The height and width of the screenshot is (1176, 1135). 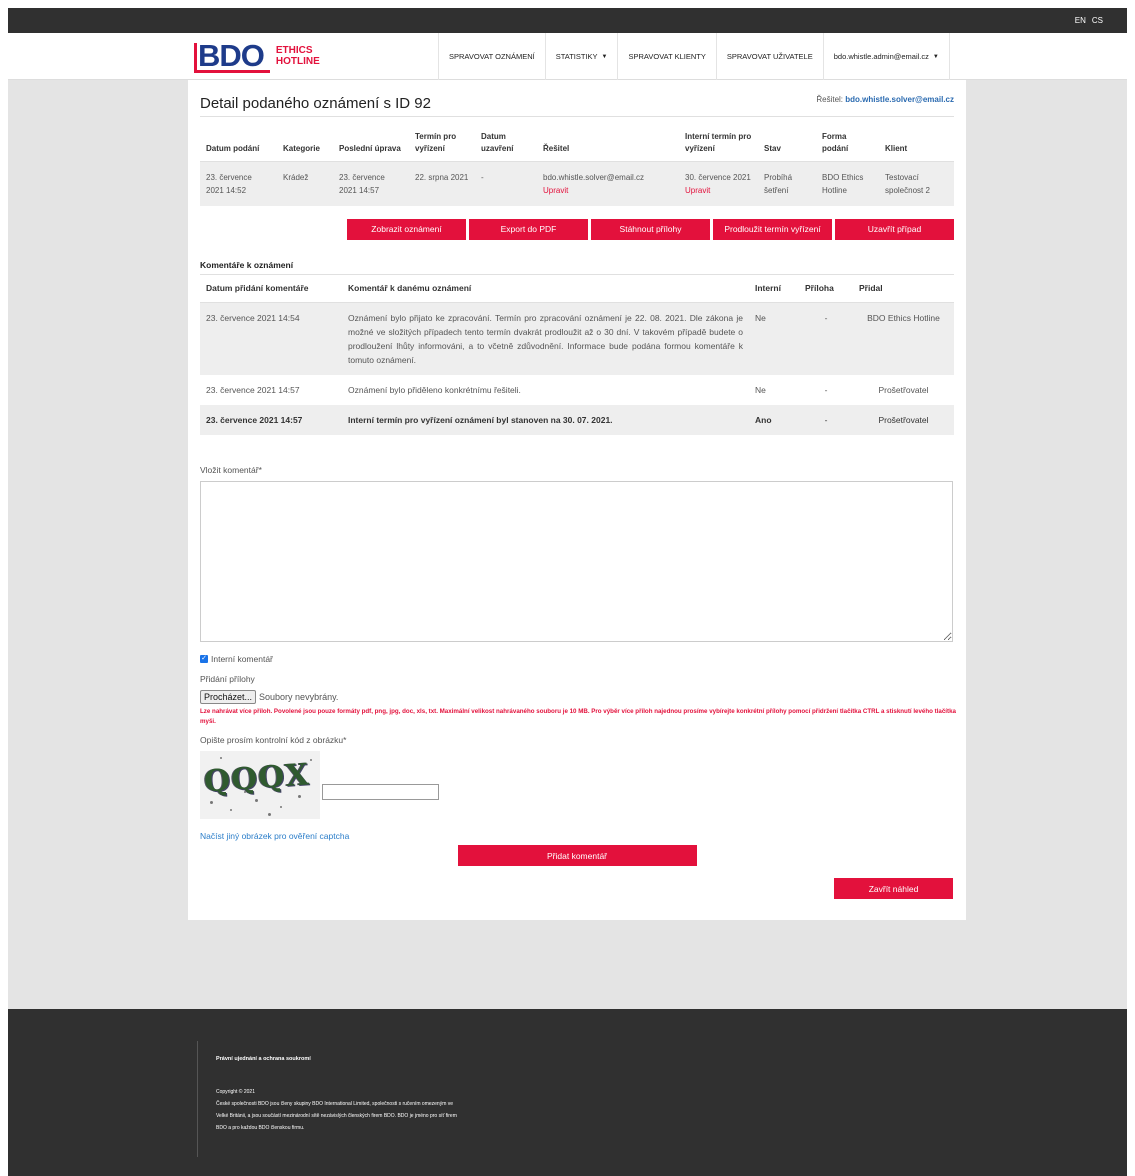 What do you see at coordinates (650, 229) in the screenshot?
I see `download-attachments-button: Stáhnout přílohy` at bounding box center [650, 229].